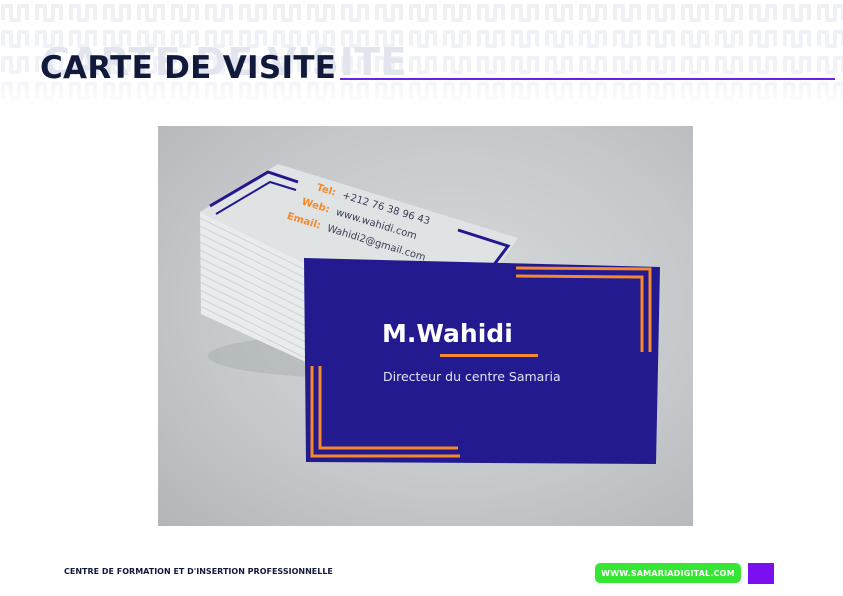 This screenshot has width=843, height=596. What do you see at coordinates (472, 376) in the screenshot?
I see `card-role: Directeur du centre Samaria` at bounding box center [472, 376].